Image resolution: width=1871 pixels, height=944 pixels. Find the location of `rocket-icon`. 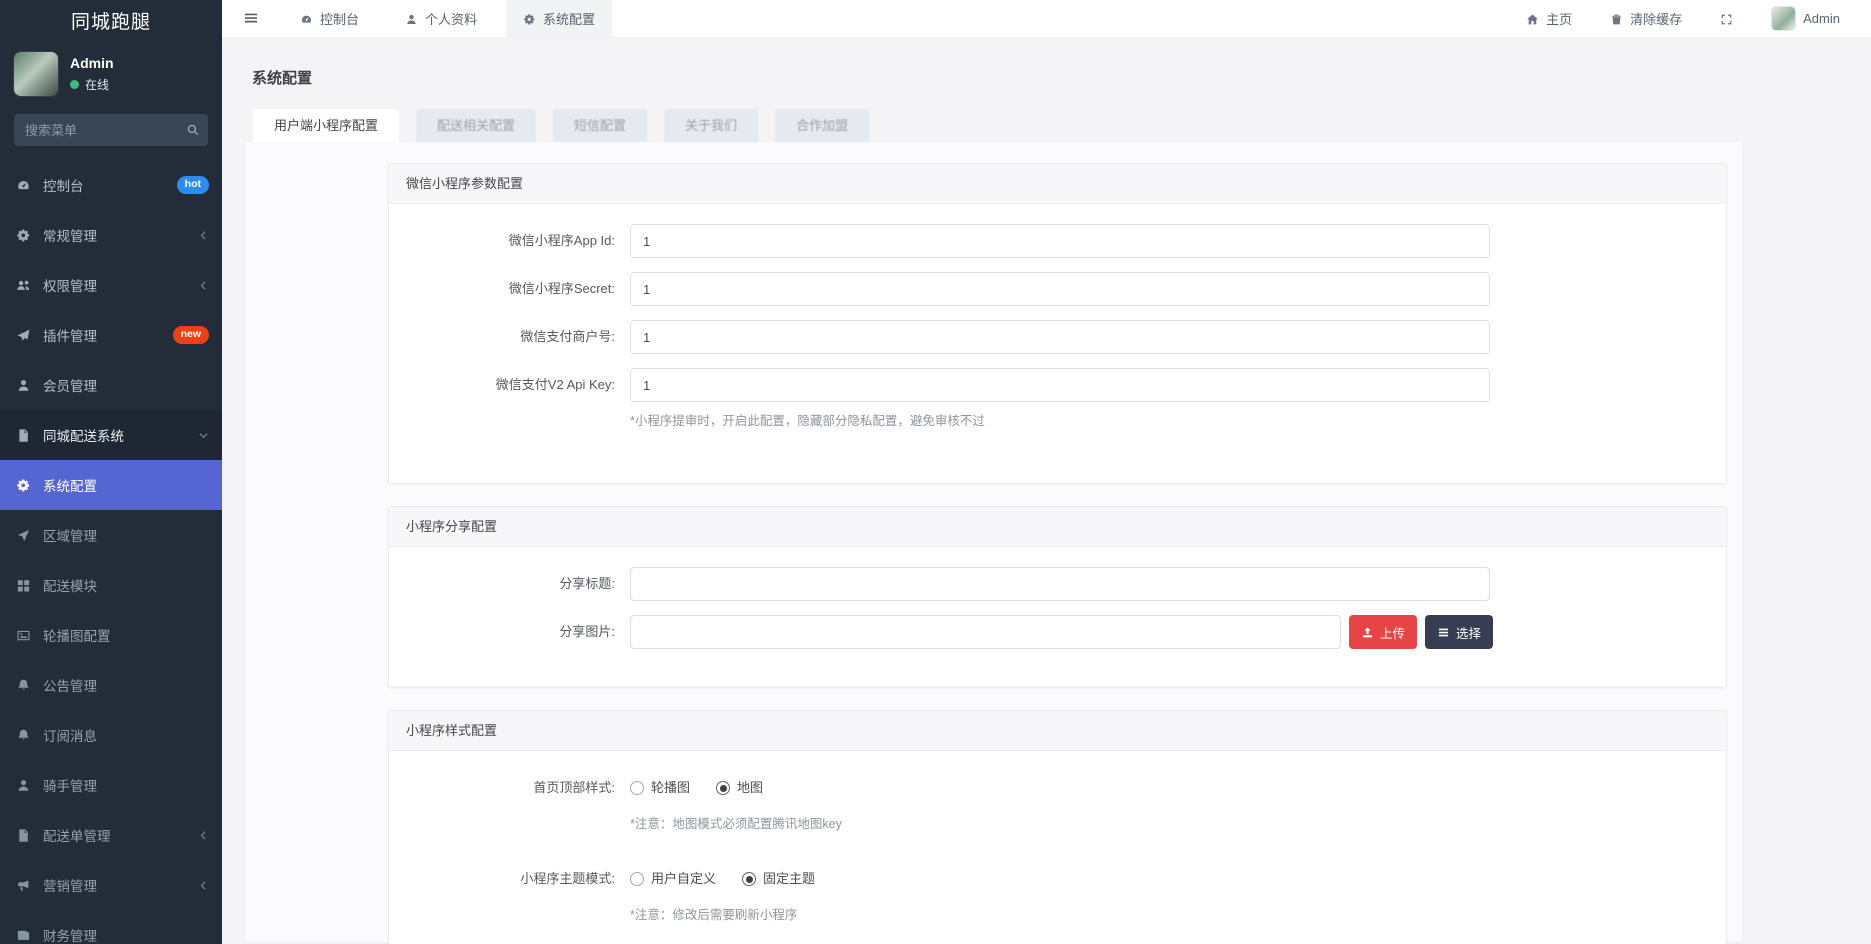

rocket-icon is located at coordinates (23, 335).